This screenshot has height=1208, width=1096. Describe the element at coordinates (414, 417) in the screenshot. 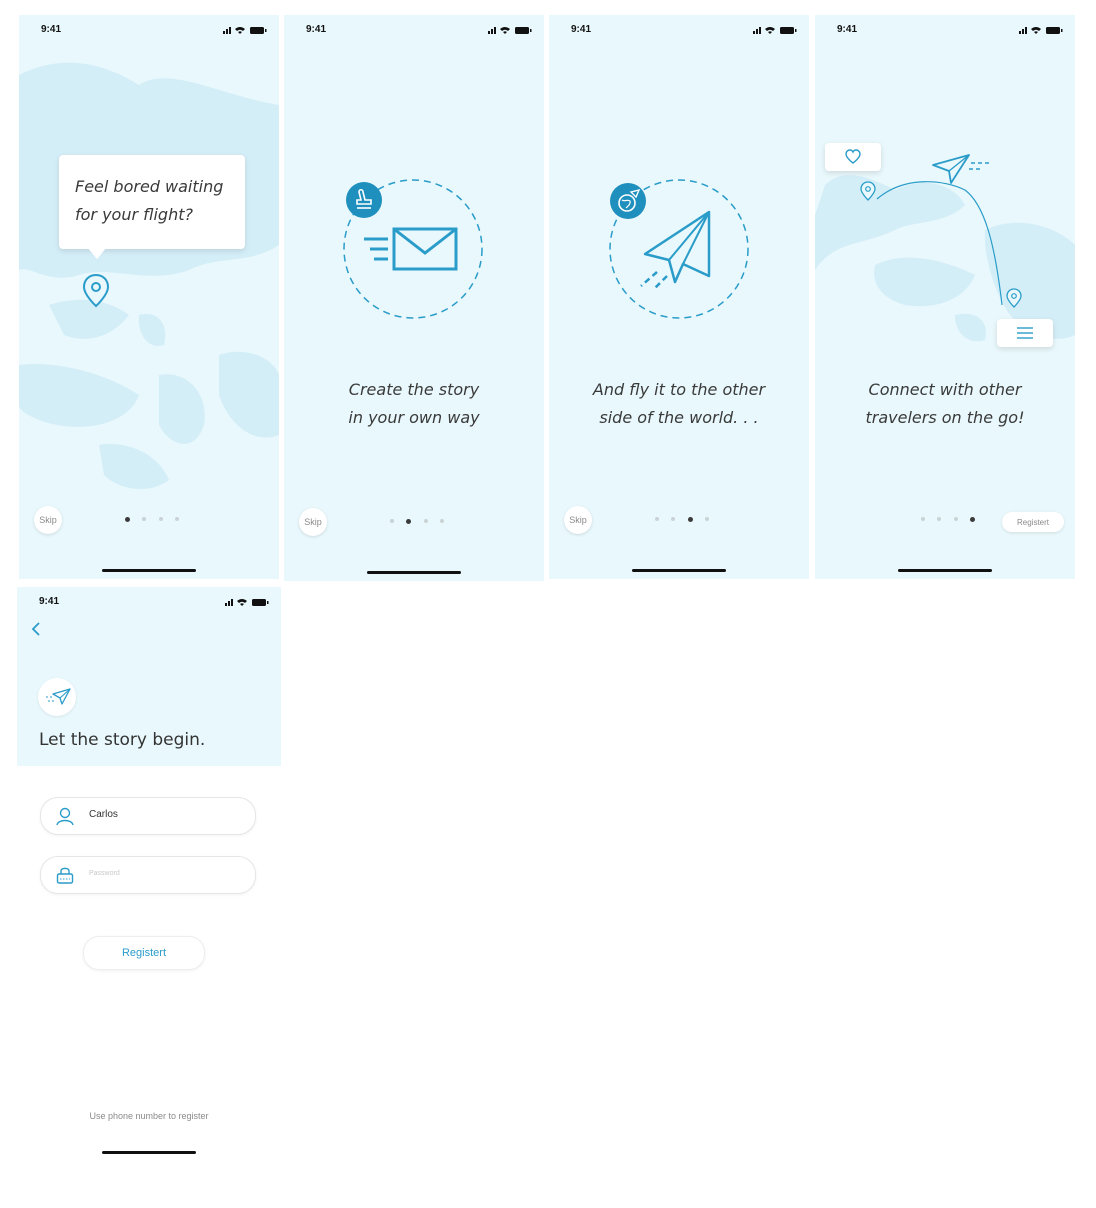

I see `caption-line-2: in your own way` at that location.